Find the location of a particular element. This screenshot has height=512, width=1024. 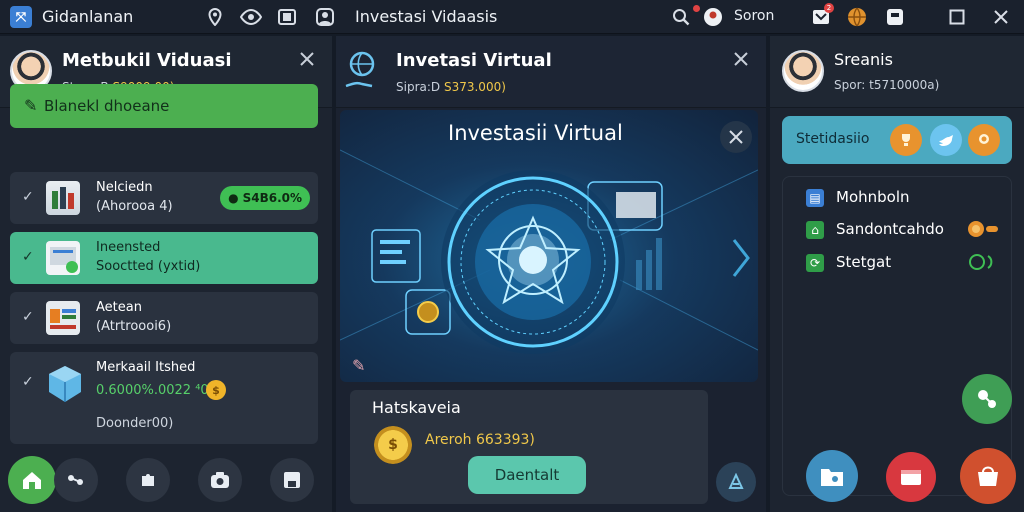

tablet-icon is located at coordinates (287, 17).